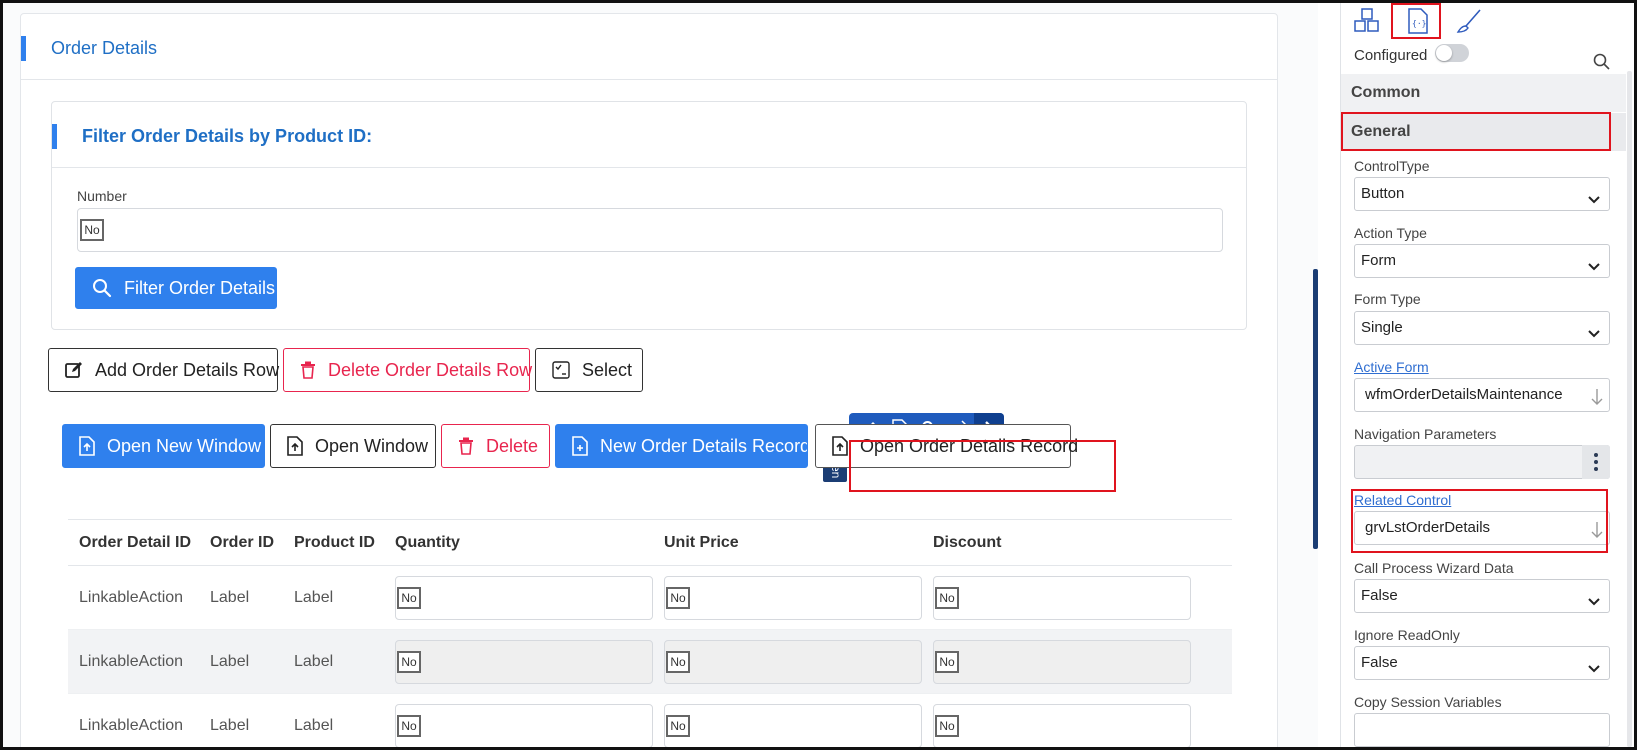 Image resolution: width=1637 pixels, height=750 pixels. What do you see at coordinates (1077, 542) in the screenshot?
I see `col-discount: Discount` at bounding box center [1077, 542].